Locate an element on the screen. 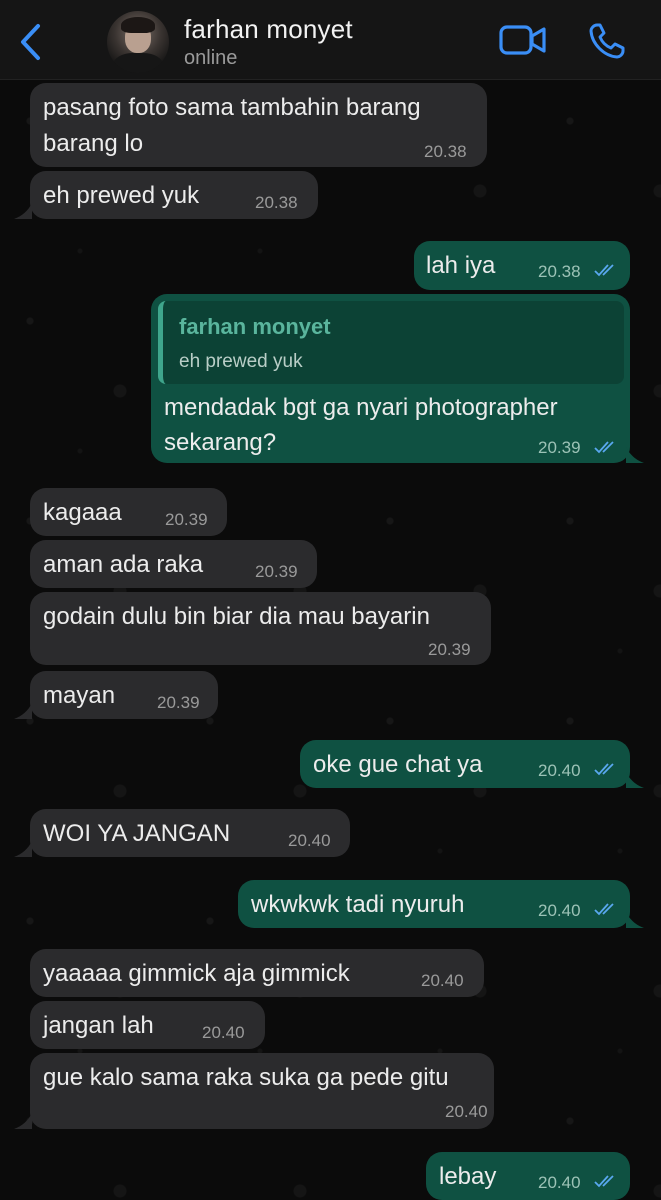 The height and width of the screenshot is (1200, 661). message-outgoing: lebay 20.40 is located at coordinates (528, 1176).